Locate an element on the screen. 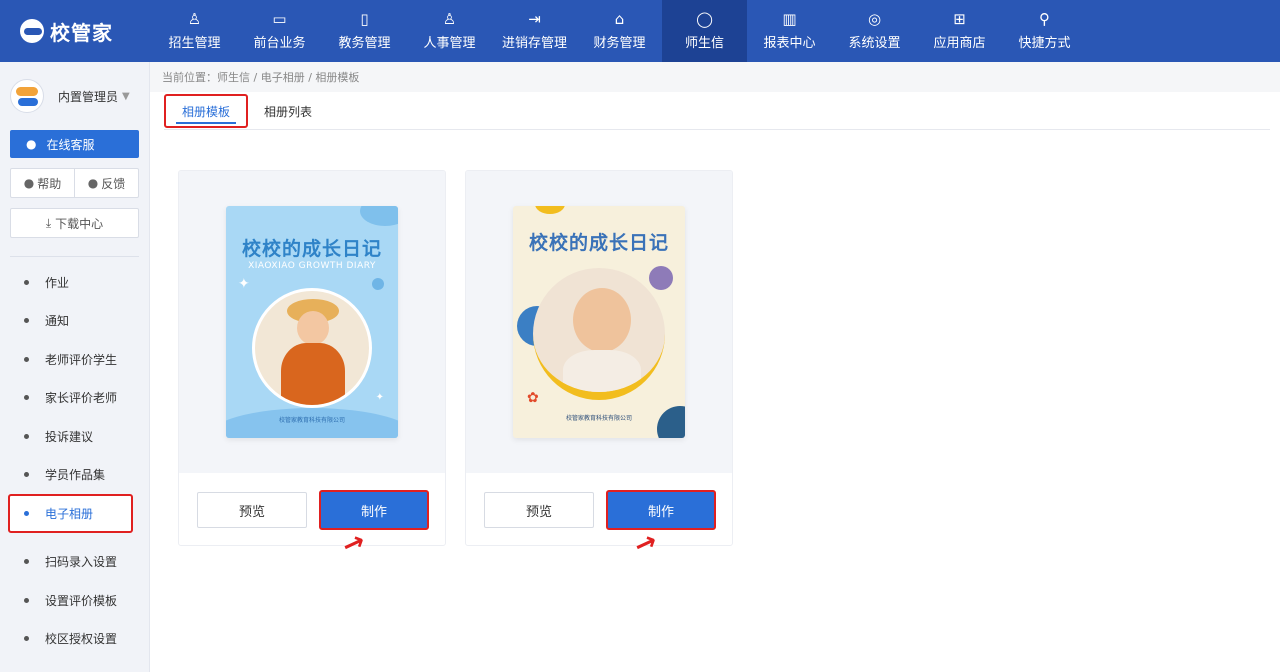 Image resolution: width=1280 pixels, height=672 pixels. sidebar-divider is located at coordinates (74, 256).